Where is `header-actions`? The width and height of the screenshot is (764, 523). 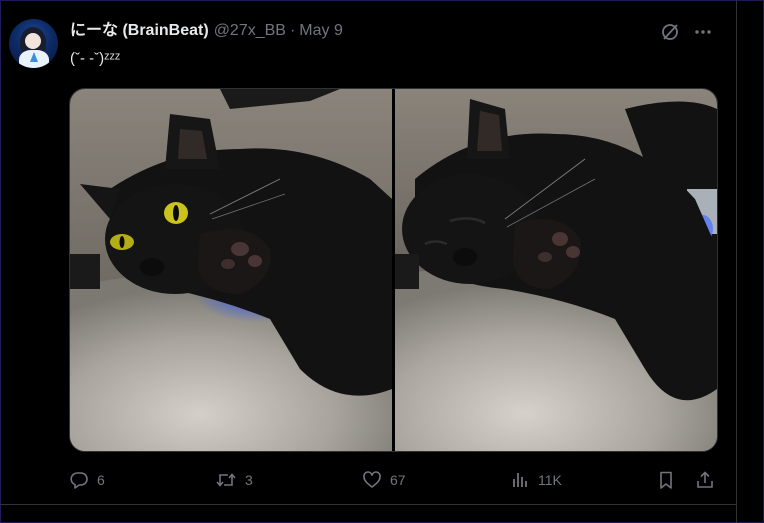
header-actions is located at coordinates (686, 32).